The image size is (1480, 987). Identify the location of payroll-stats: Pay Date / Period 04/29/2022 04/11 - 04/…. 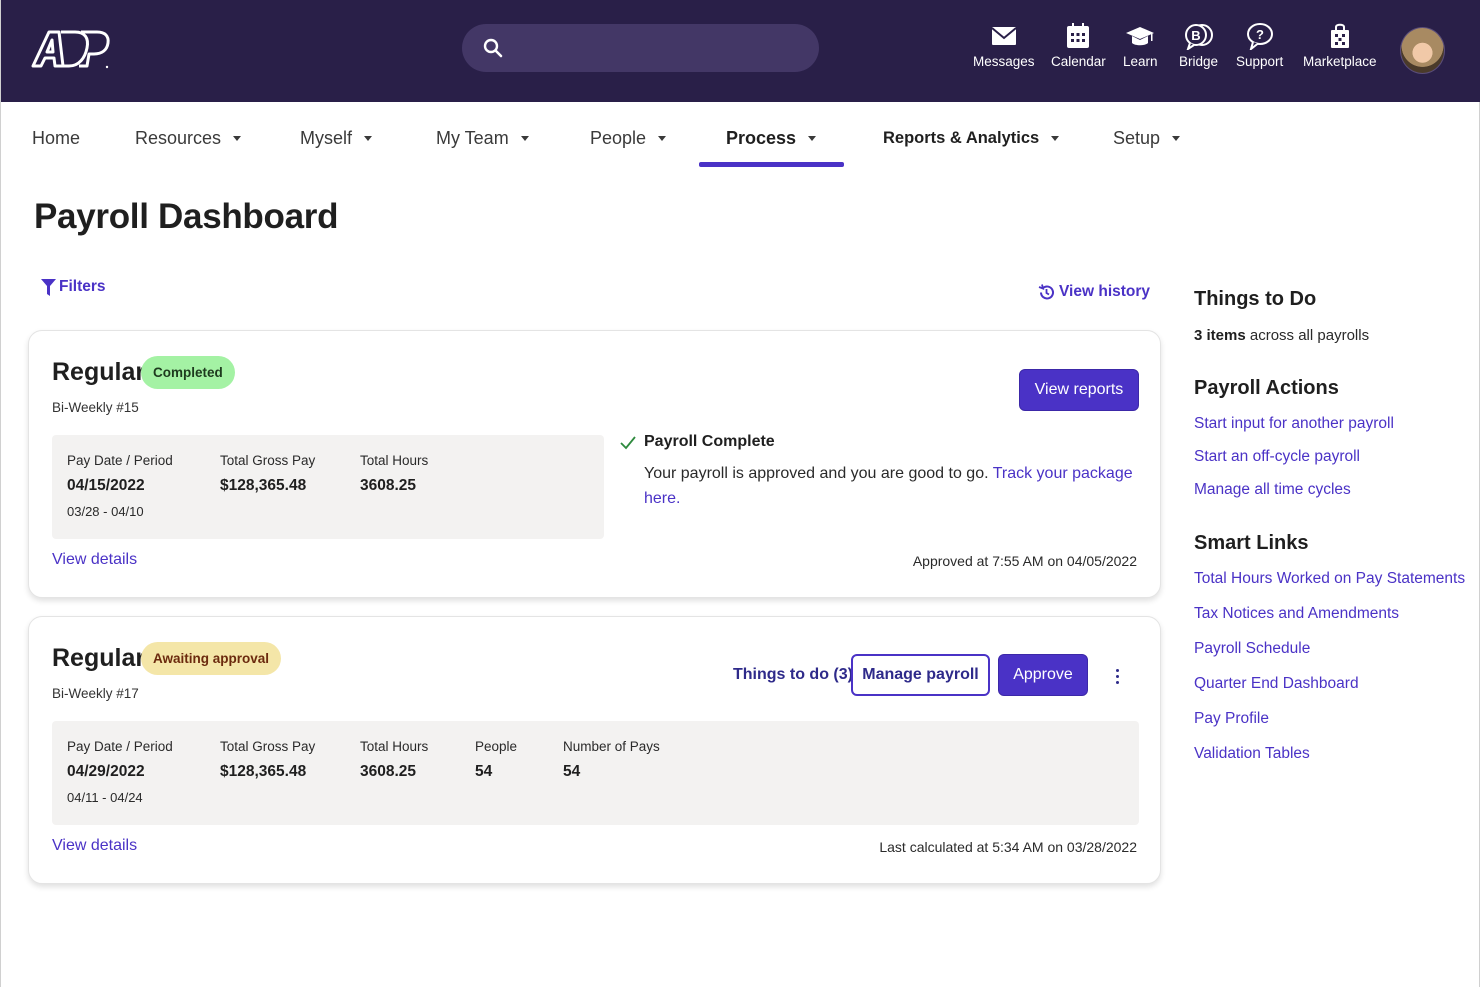
(595, 773).